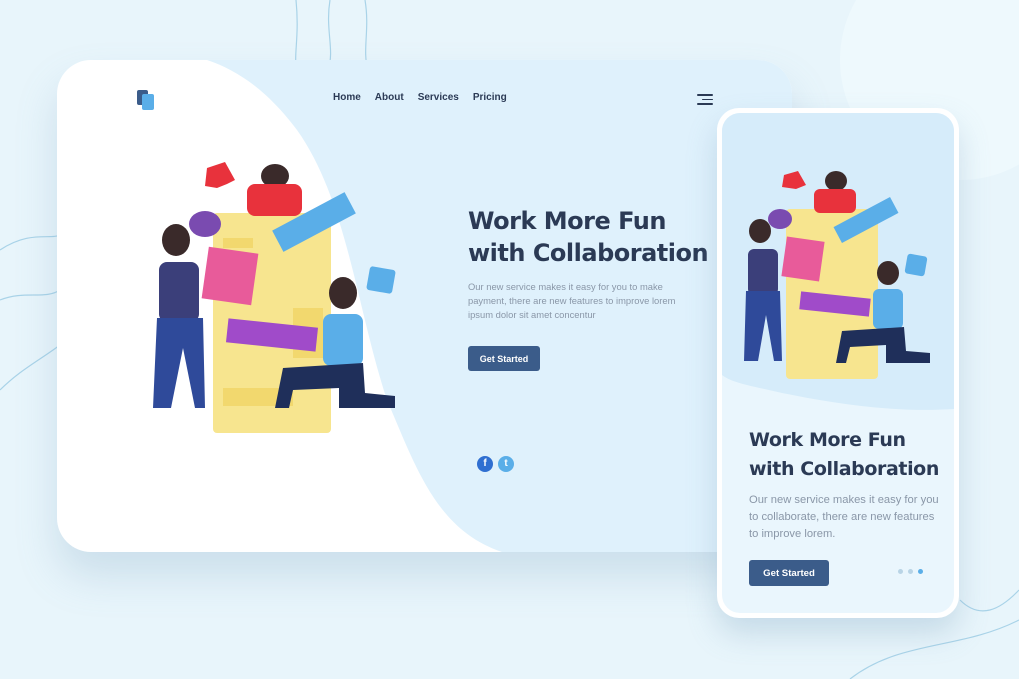 Image resolution: width=1019 pixels, height=679 pixels. What do you see at coordinates (621, 253) in the screenshot?
I see `hero-title-highlight: Collaboration` at bounding box center [621, 253].